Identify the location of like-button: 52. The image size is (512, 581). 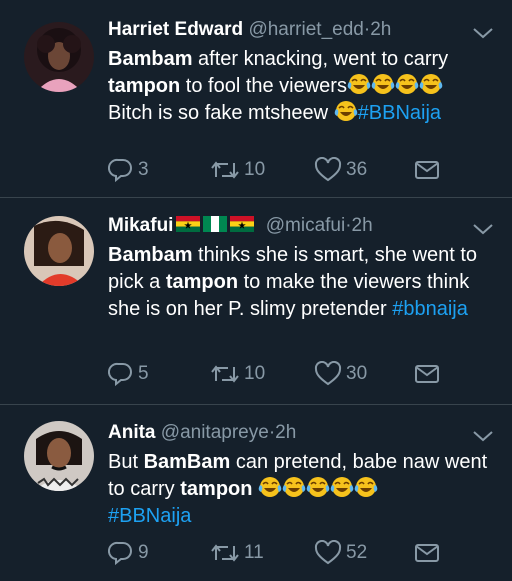
(340, 553).